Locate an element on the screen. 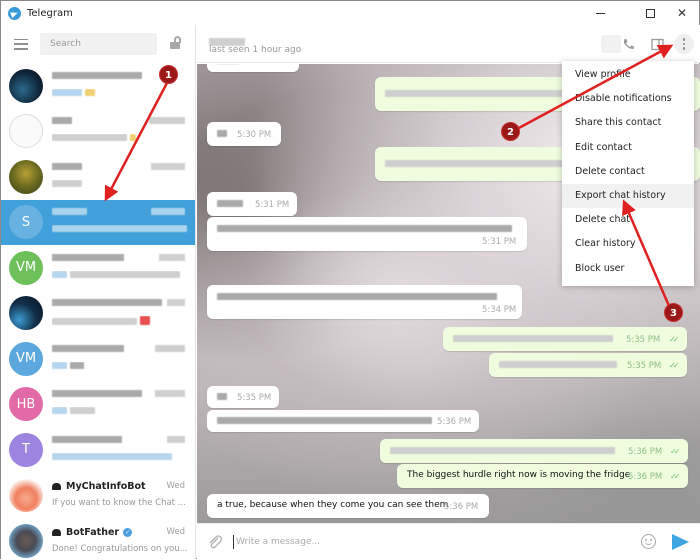 The width and height of the screenshot is (700, 560). message-incoming: 5:34 PM is located at coordinates (364, 302).